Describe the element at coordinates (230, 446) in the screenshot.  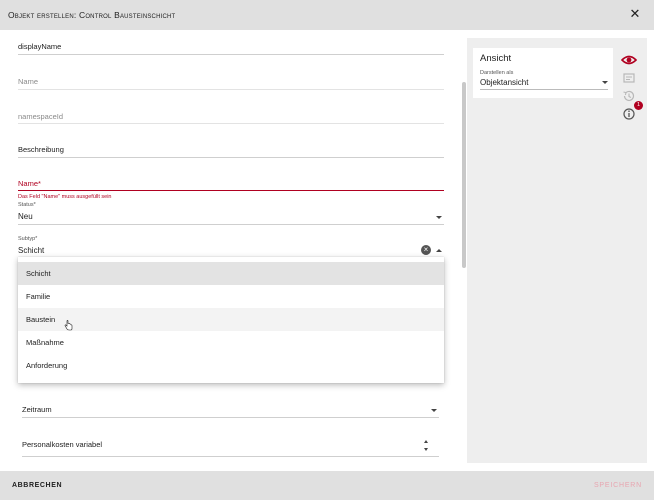
I see `personnel-costs-field: Personalkosten variabel` at that location.